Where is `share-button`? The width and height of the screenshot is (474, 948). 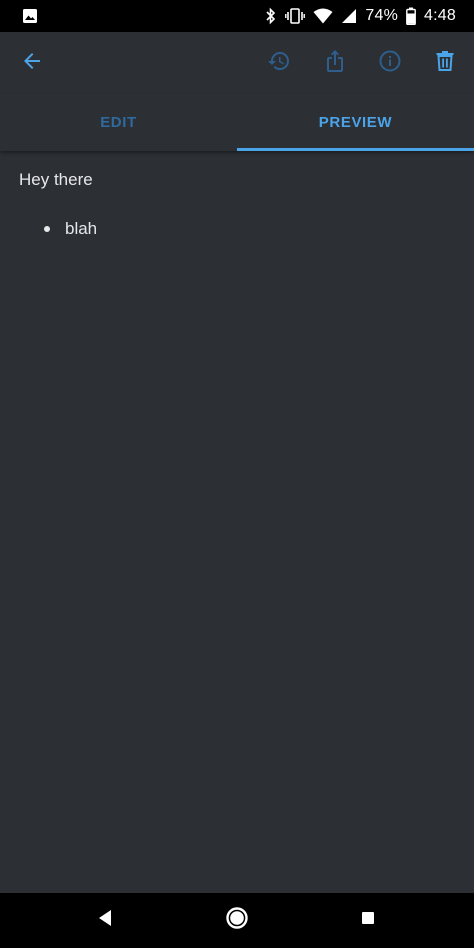 share-button is located at coordinates (335, 63).